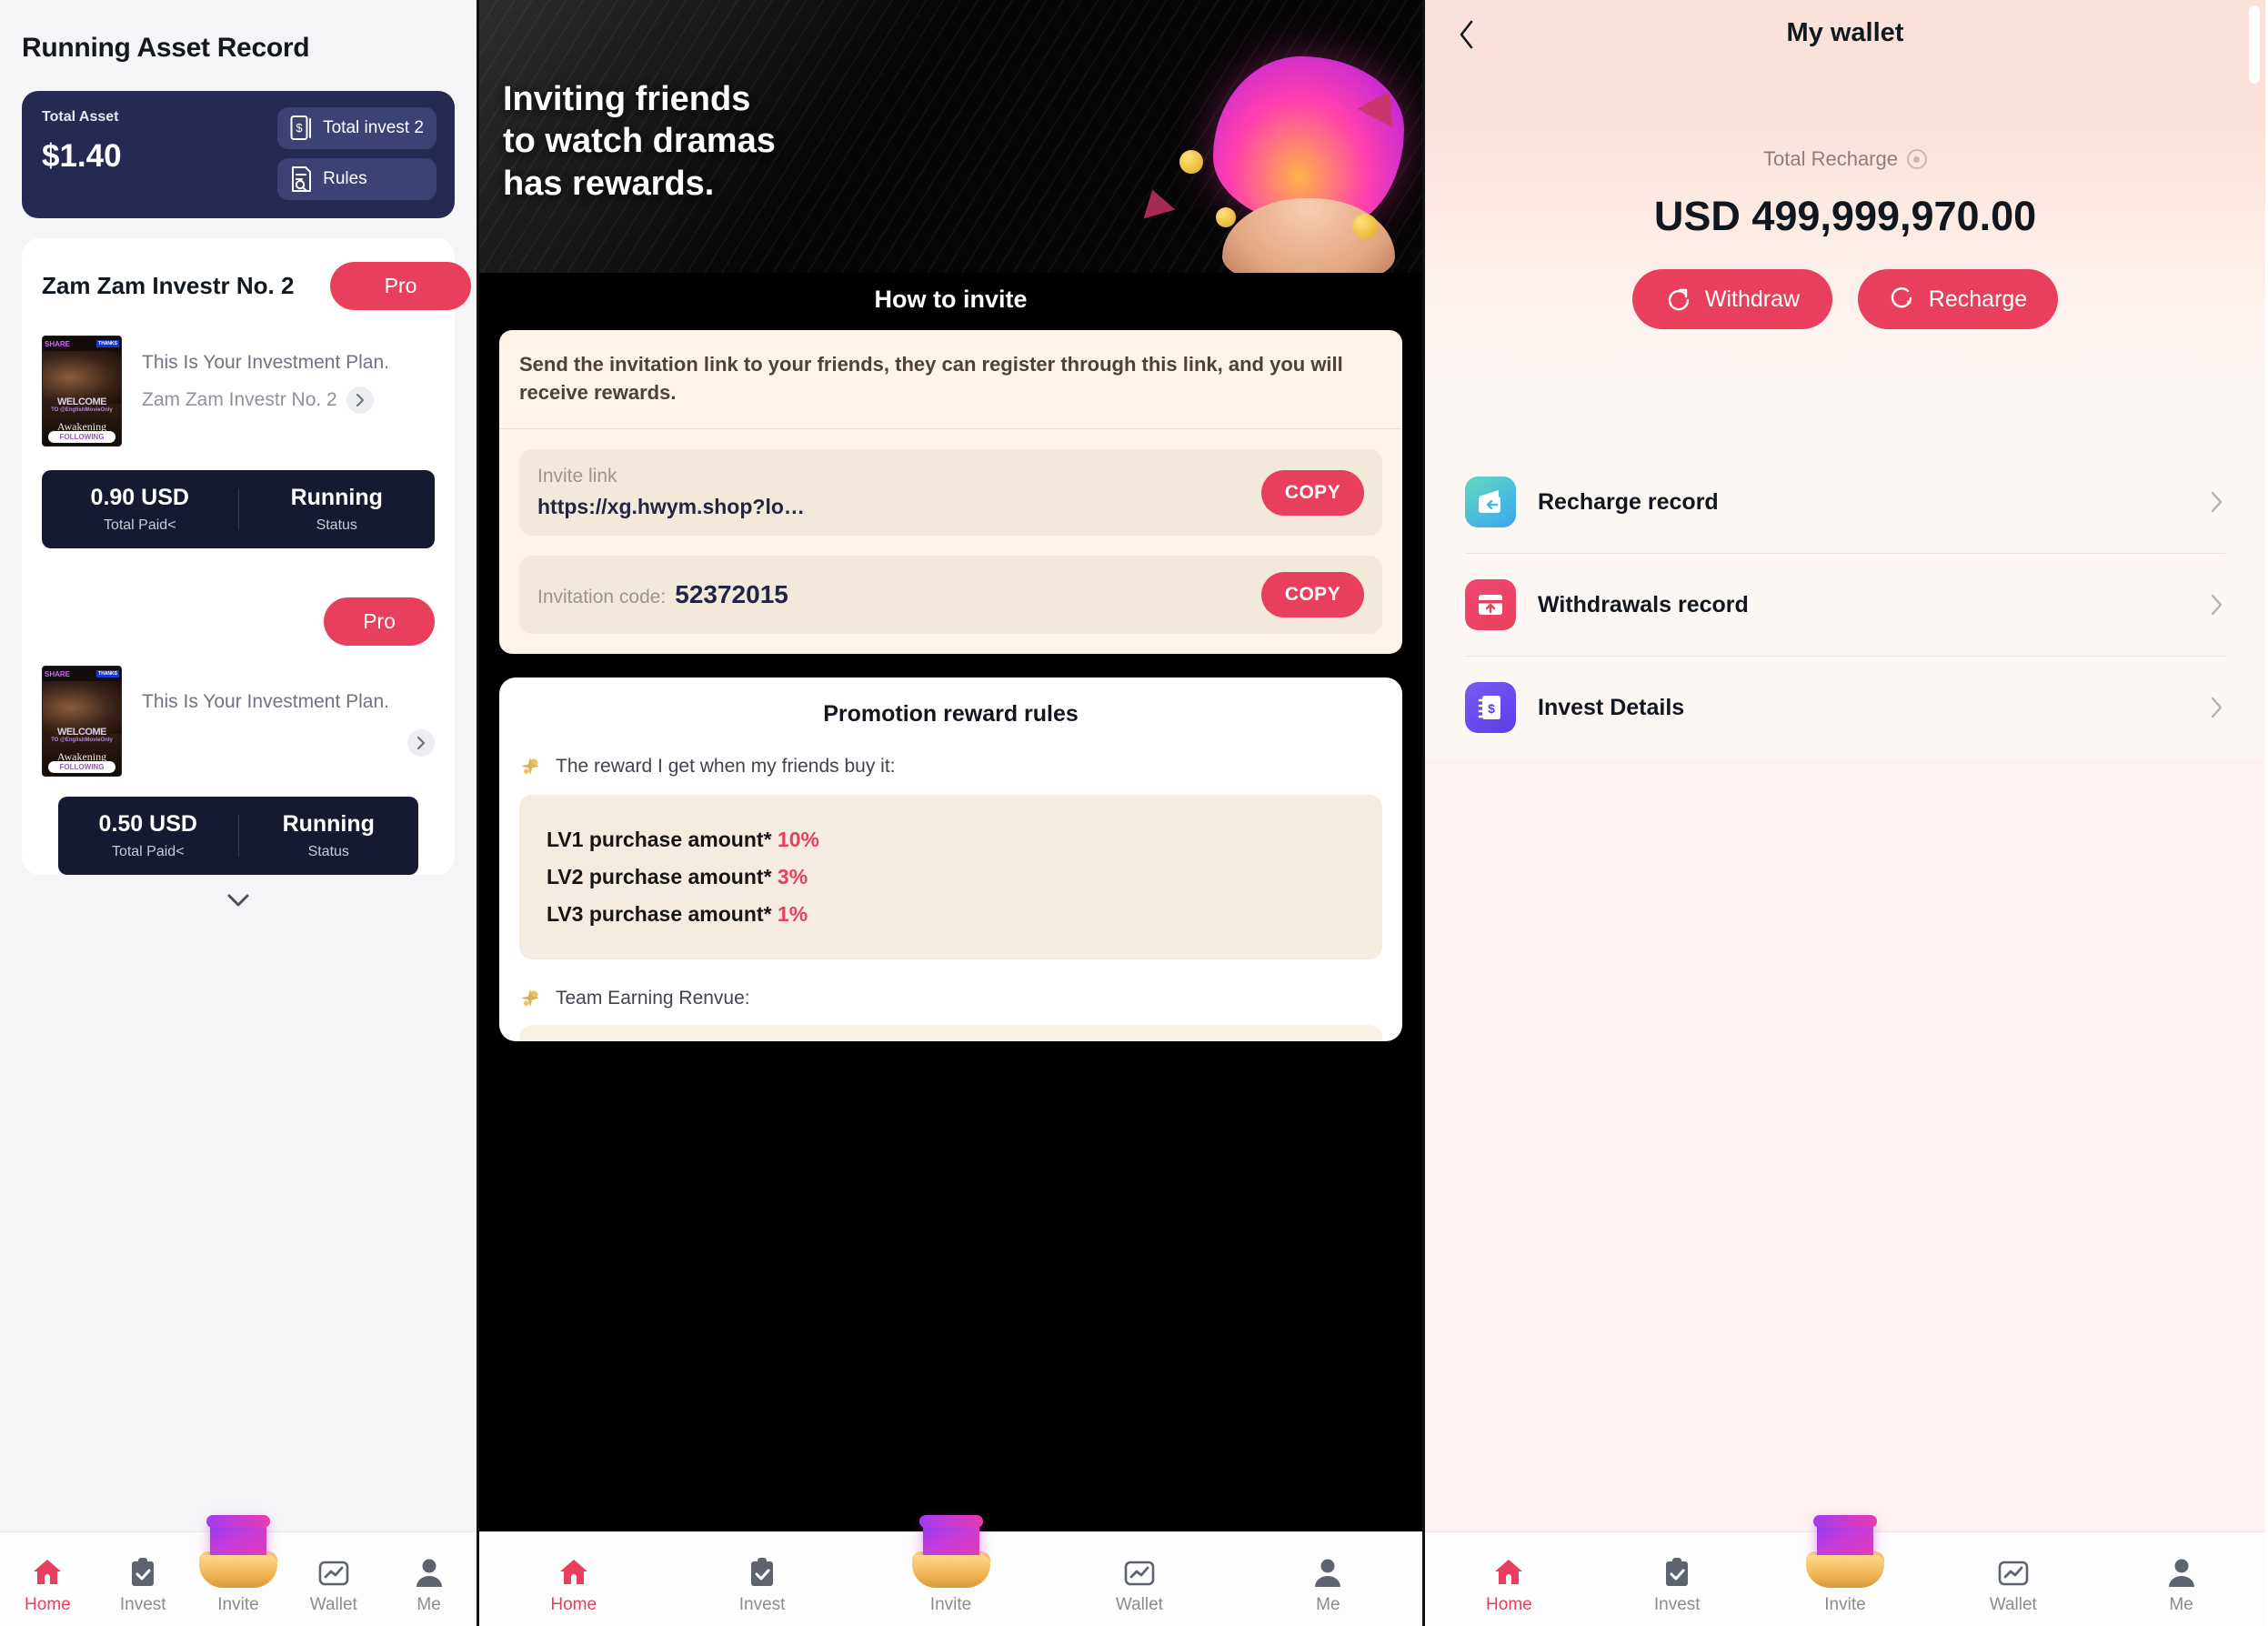 Image resolution: width=2268 pixels, height=1626 pixels. What do you see at coordinates (659, 914) in the screenshot?
I see `lv-rule-text-3: LV3 purchase amount*` at bounding box center [659, 914].